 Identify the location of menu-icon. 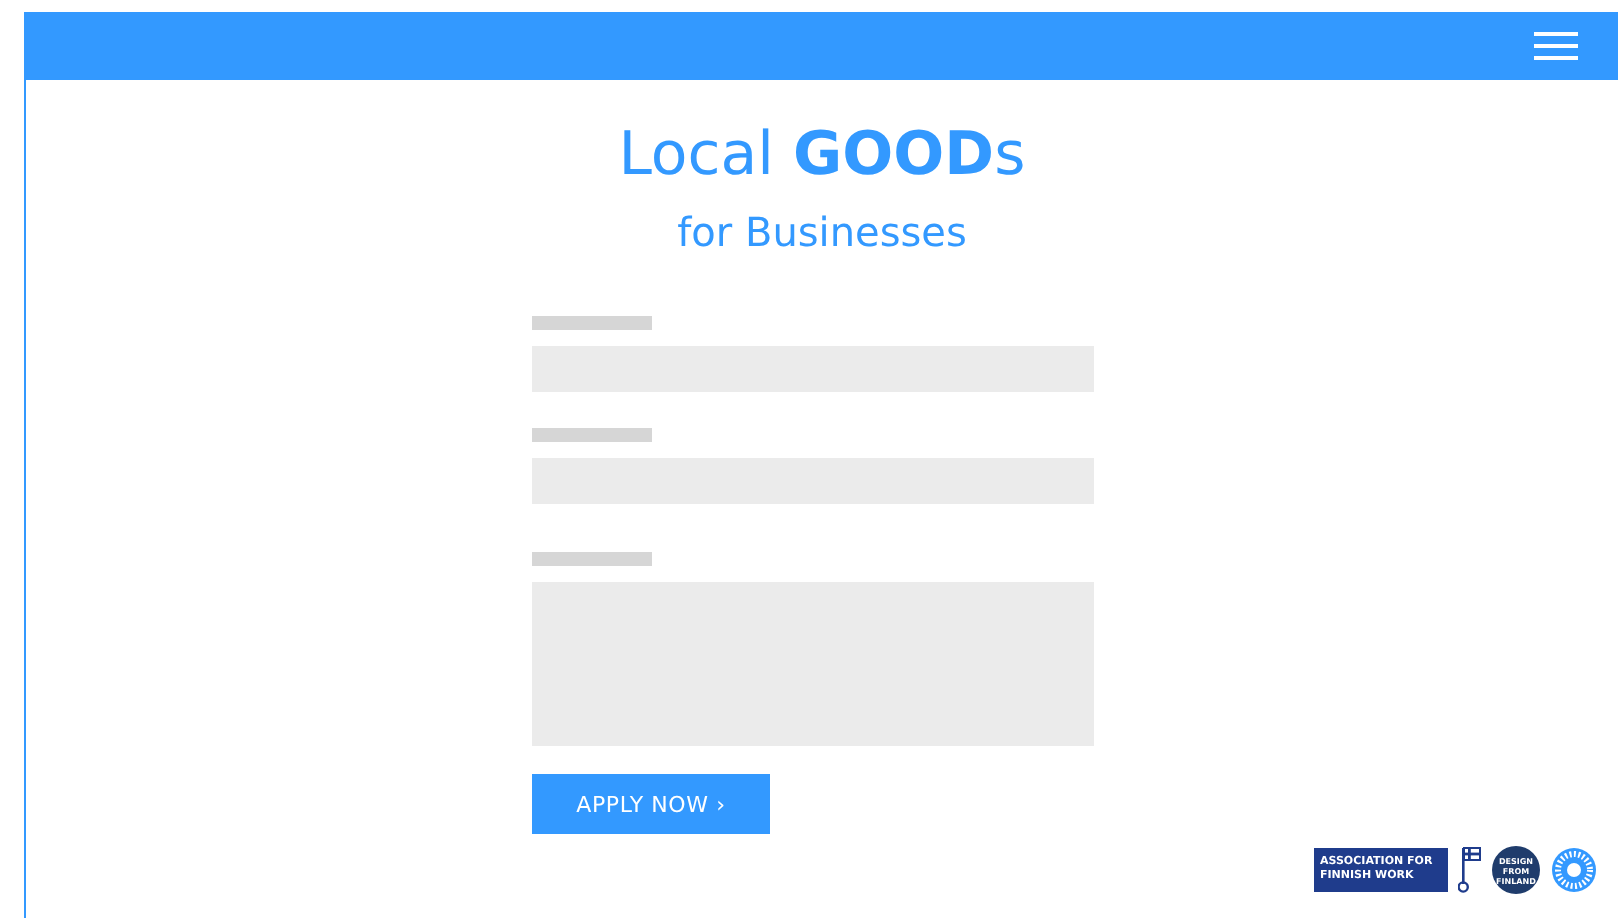
(1556, 46).